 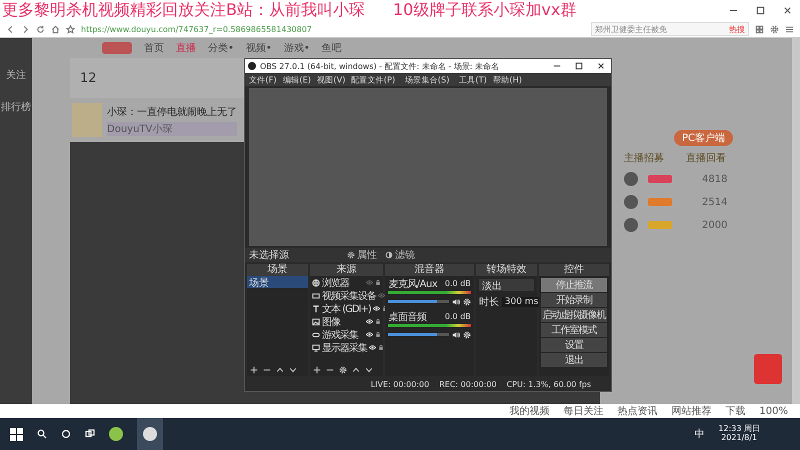 What do you see at coordinates (373, 80) in the screenshot?
I see `menu-item: 配置文件(P)` at bounding box center [373, 80].